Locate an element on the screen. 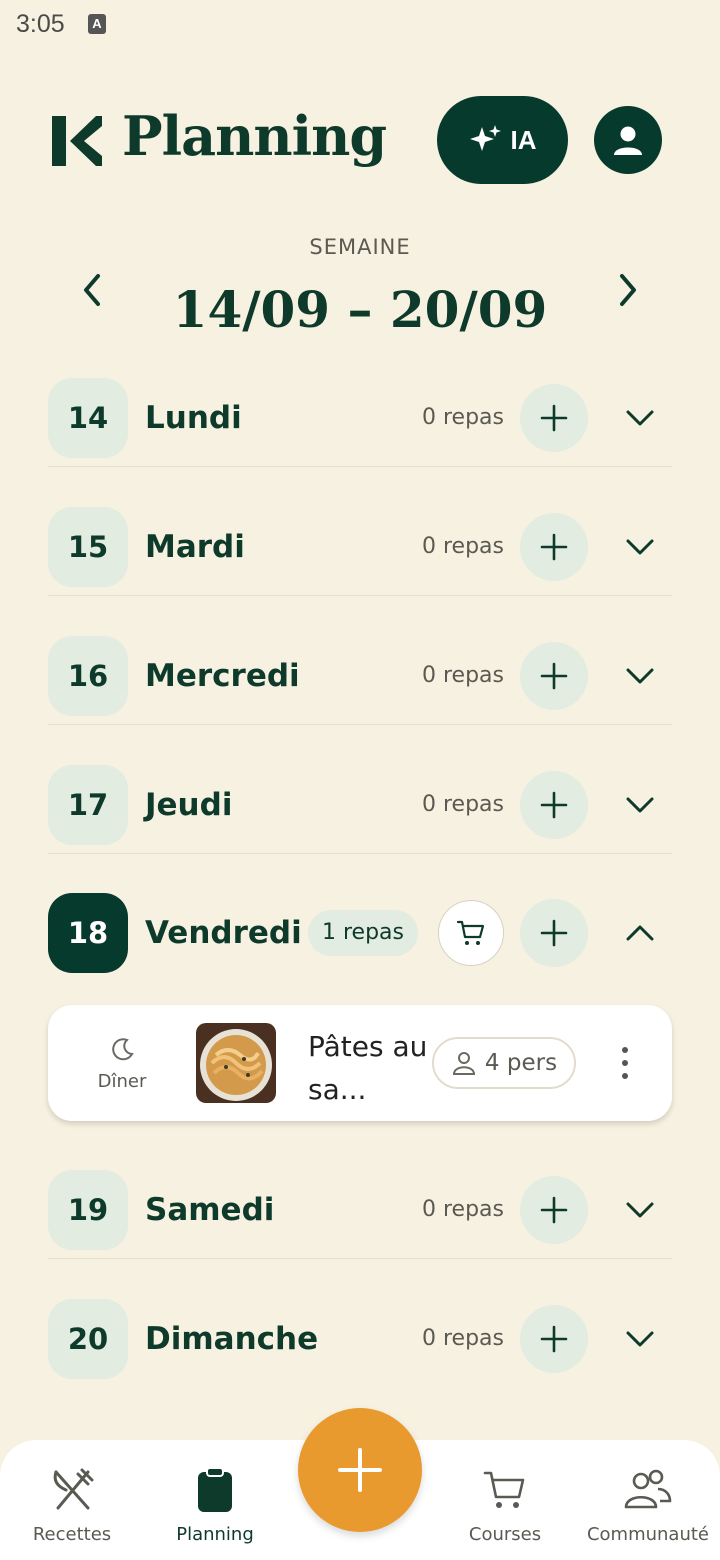 The height and width of the screenshot is (1560, 720). day-row-vendredi: 18 Vendredi 1 repas is located at coordinates (360, 933).